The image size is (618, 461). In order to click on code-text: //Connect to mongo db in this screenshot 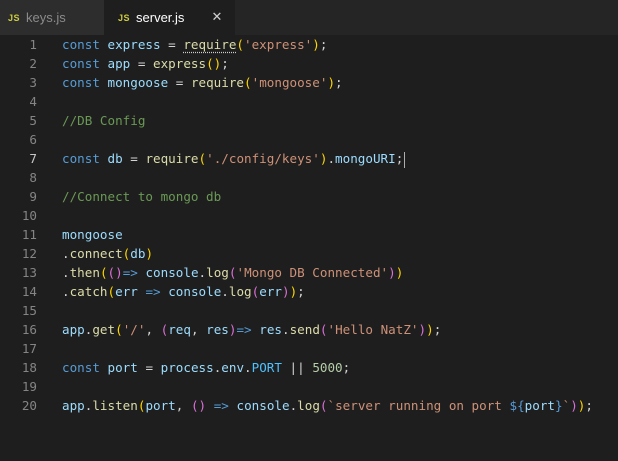, I will do `click(141, 196)`.